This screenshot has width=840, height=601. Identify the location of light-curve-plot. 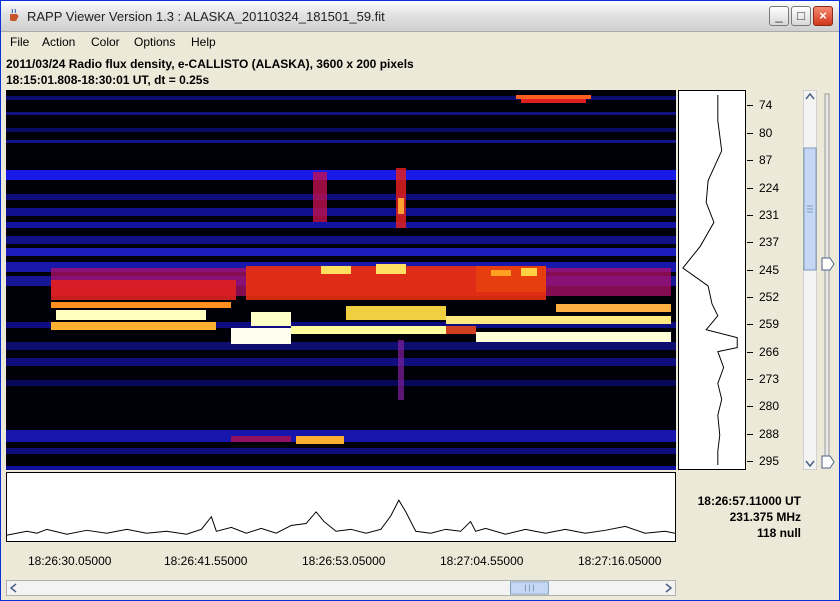
(341, 507).